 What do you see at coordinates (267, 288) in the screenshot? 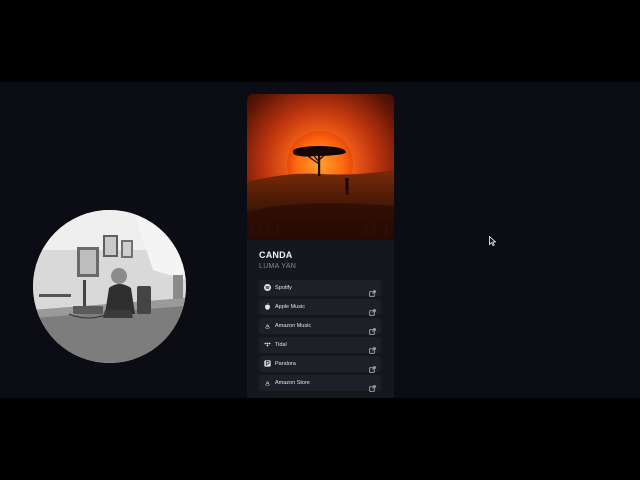
I see `spotify-icon` at bounding box center [267, 288].